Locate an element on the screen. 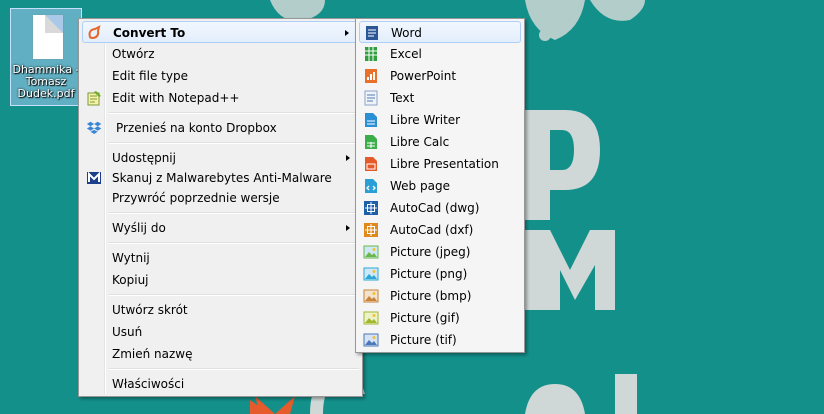  submenu-item-libre-calc: Libre Calc is located at coordinates (440, 142).